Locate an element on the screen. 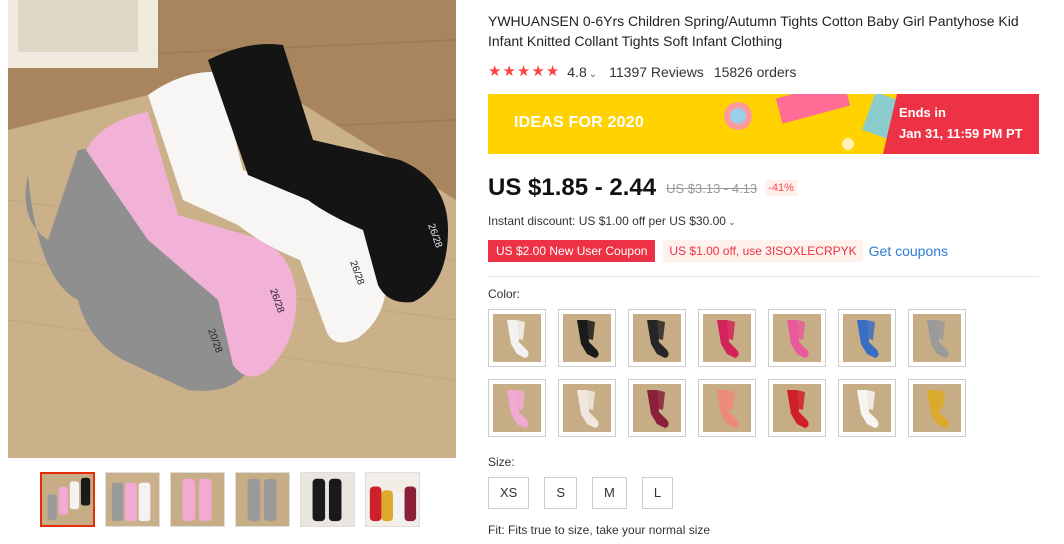 The image size is (1064, 544). color-swatch-grid is located at coordinates (768, 373).